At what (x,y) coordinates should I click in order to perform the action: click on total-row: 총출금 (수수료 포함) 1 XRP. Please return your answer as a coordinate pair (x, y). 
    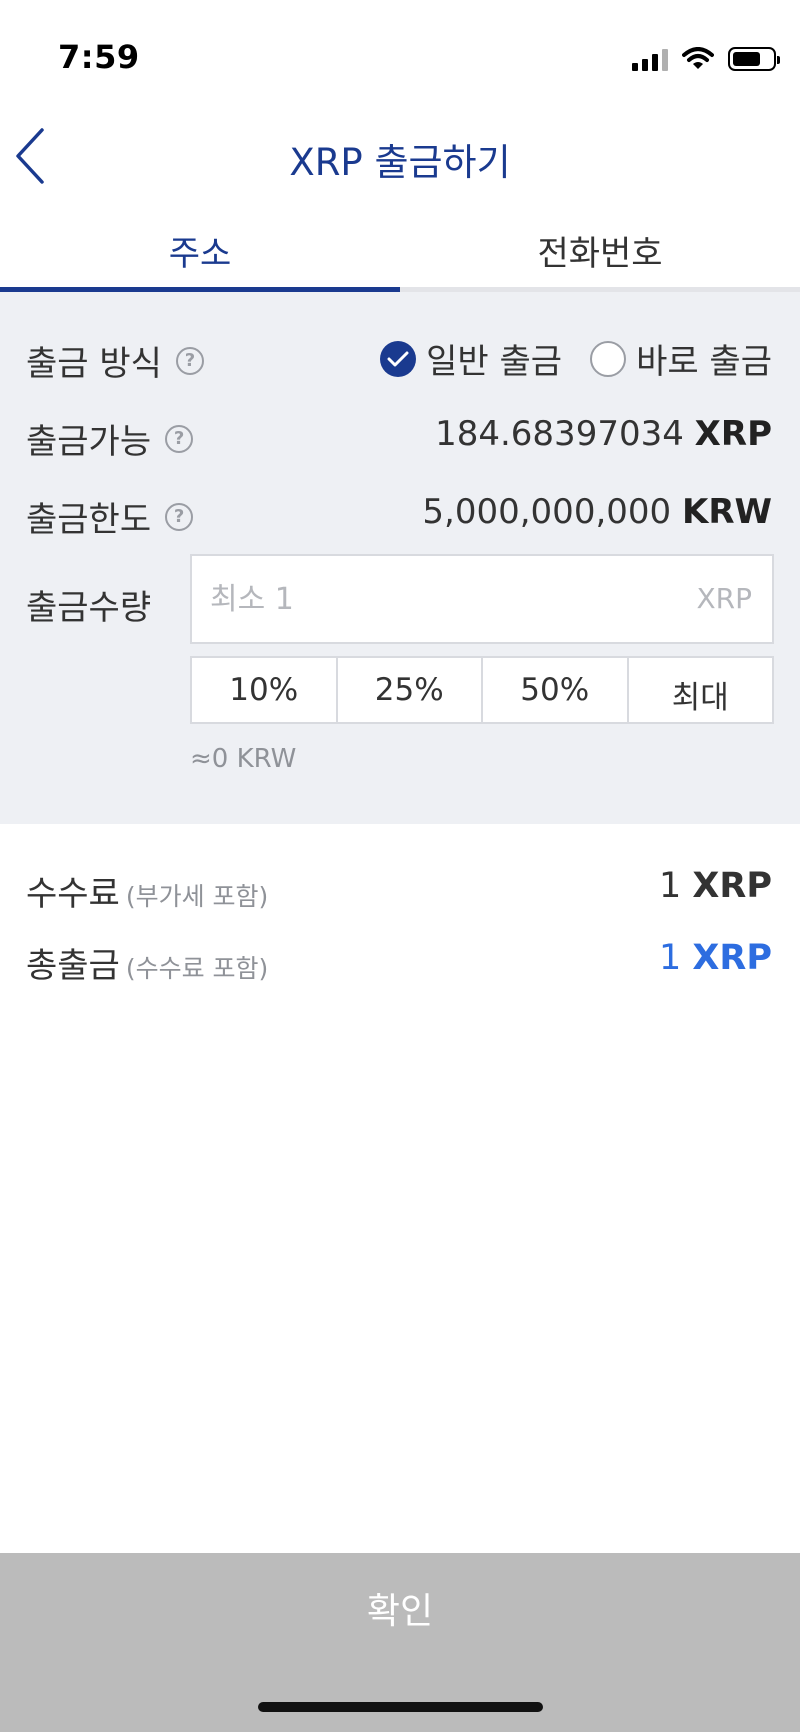
    Looking at the image, I should click on (400, 962).